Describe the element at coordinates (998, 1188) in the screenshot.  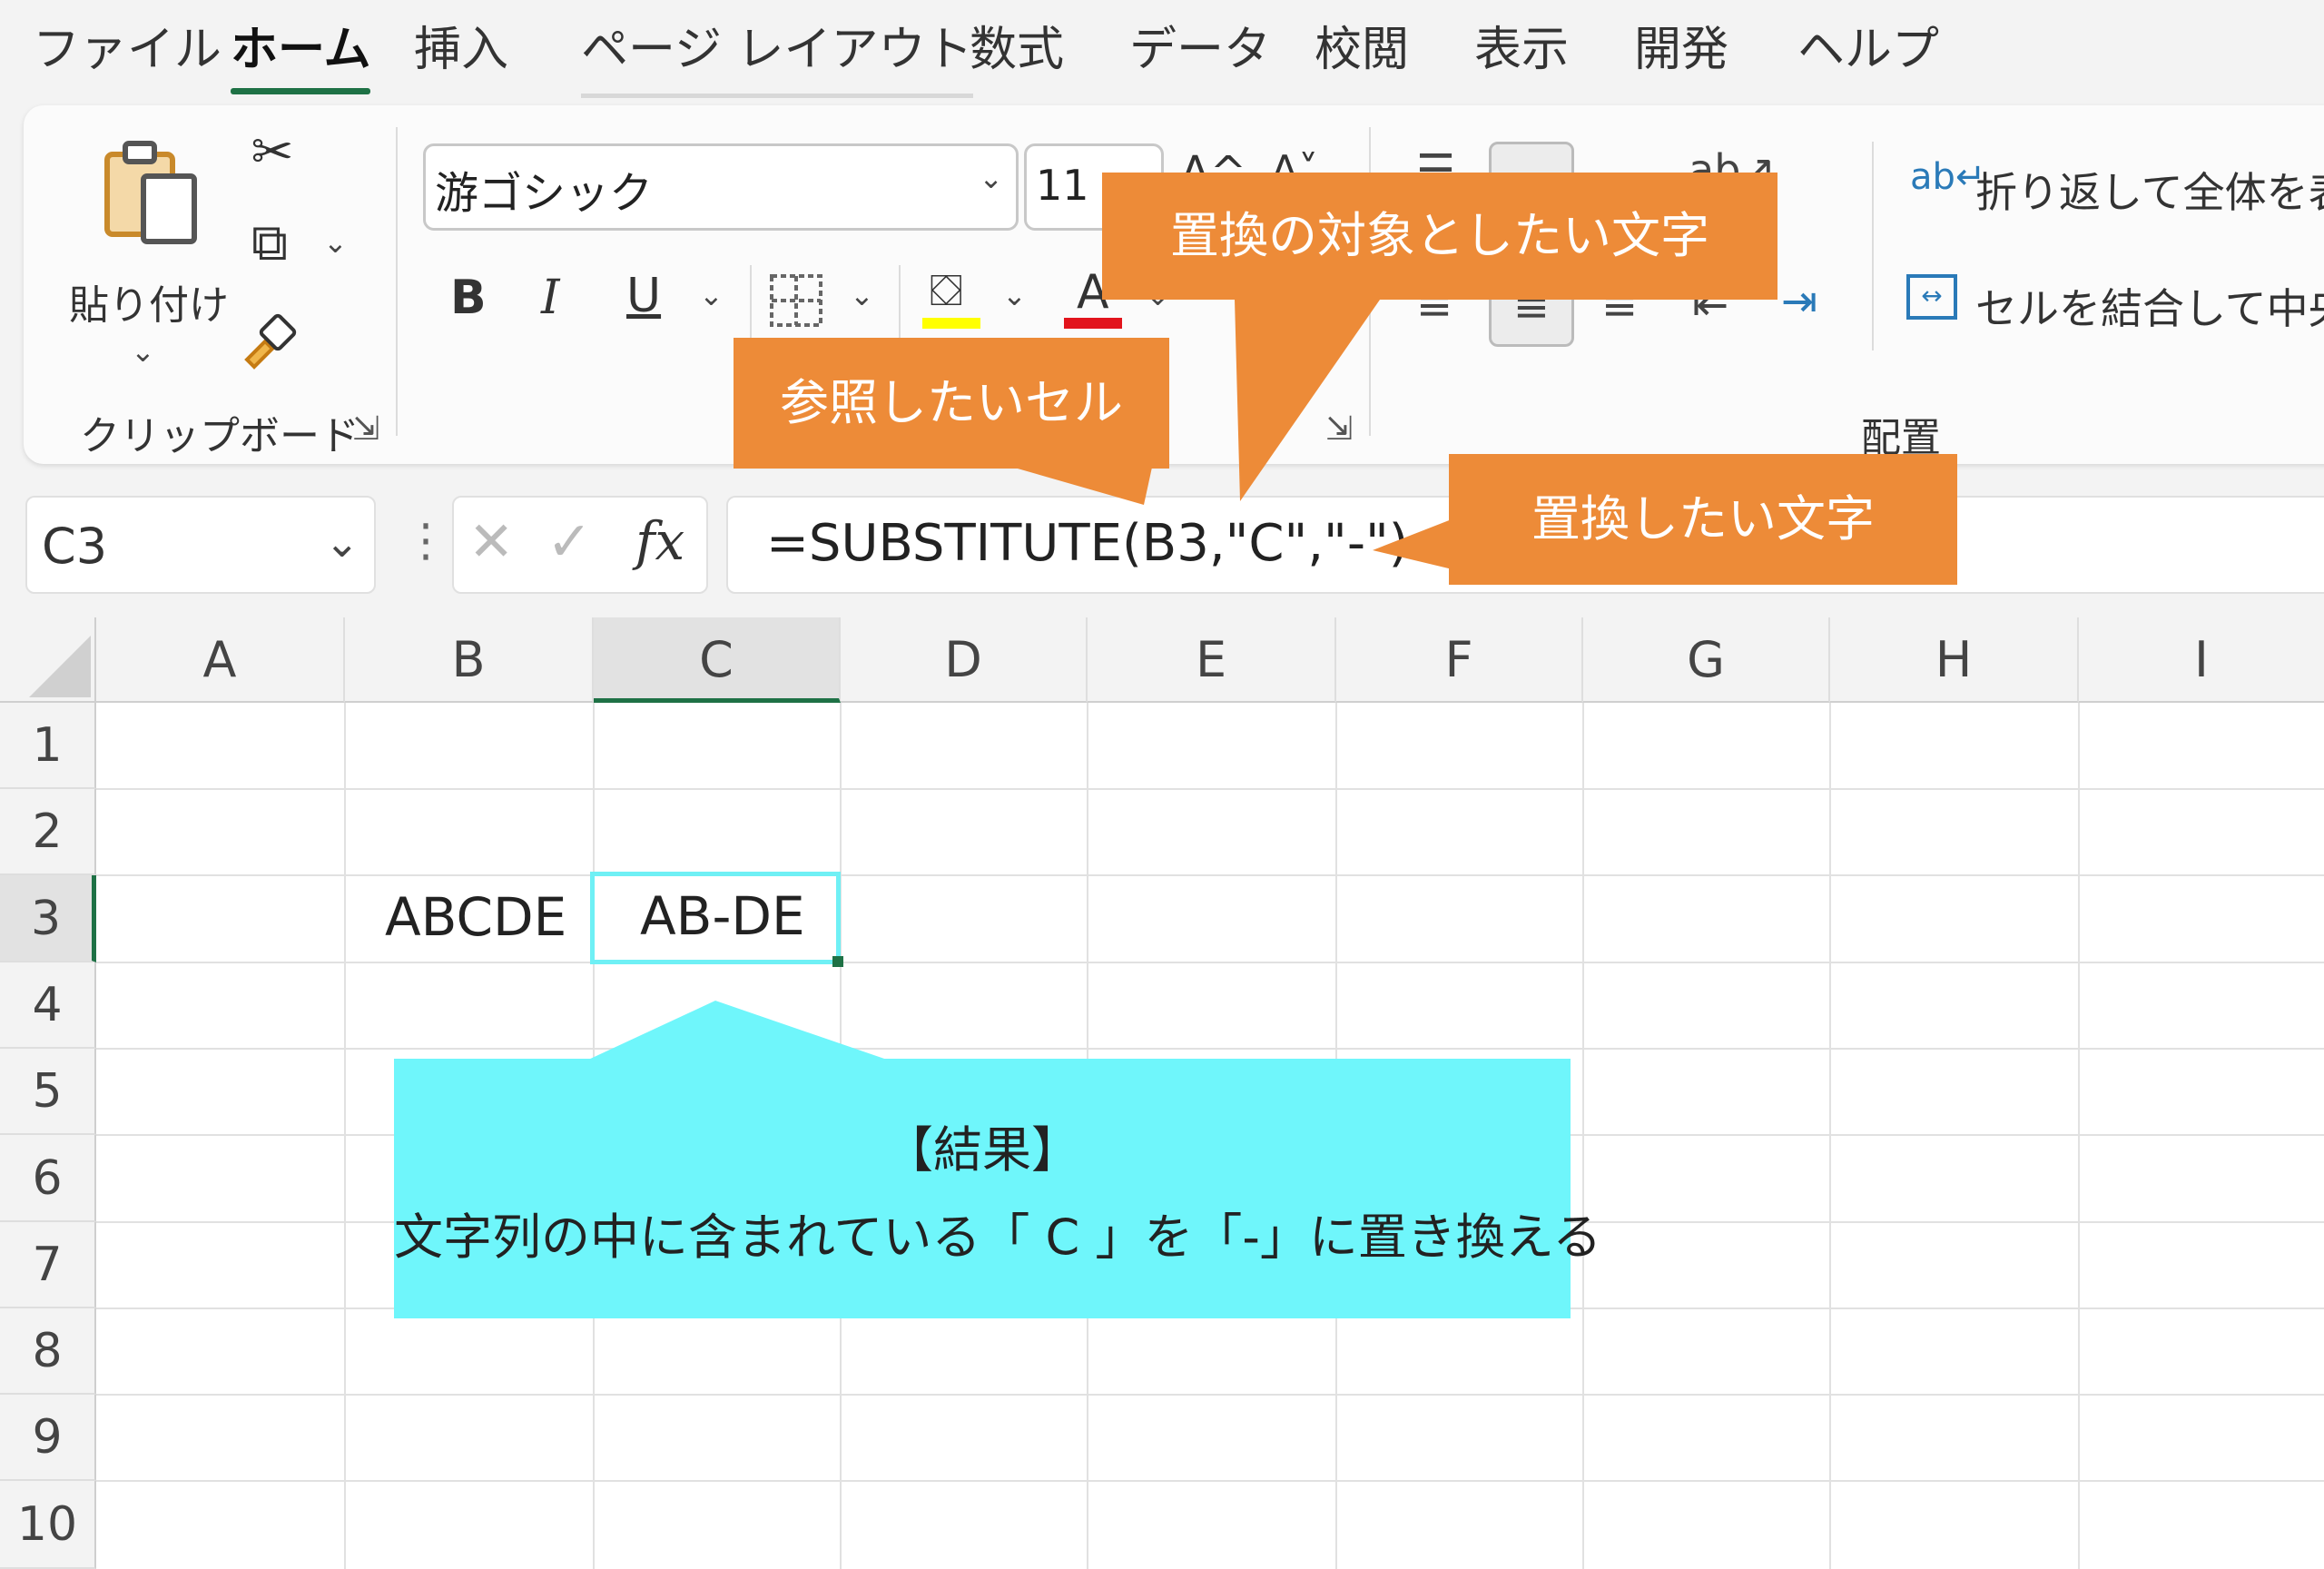
I see `callout-result: 【結果】 文字列の中に含まれている「 C 」を「-」に置き換える` at that location.